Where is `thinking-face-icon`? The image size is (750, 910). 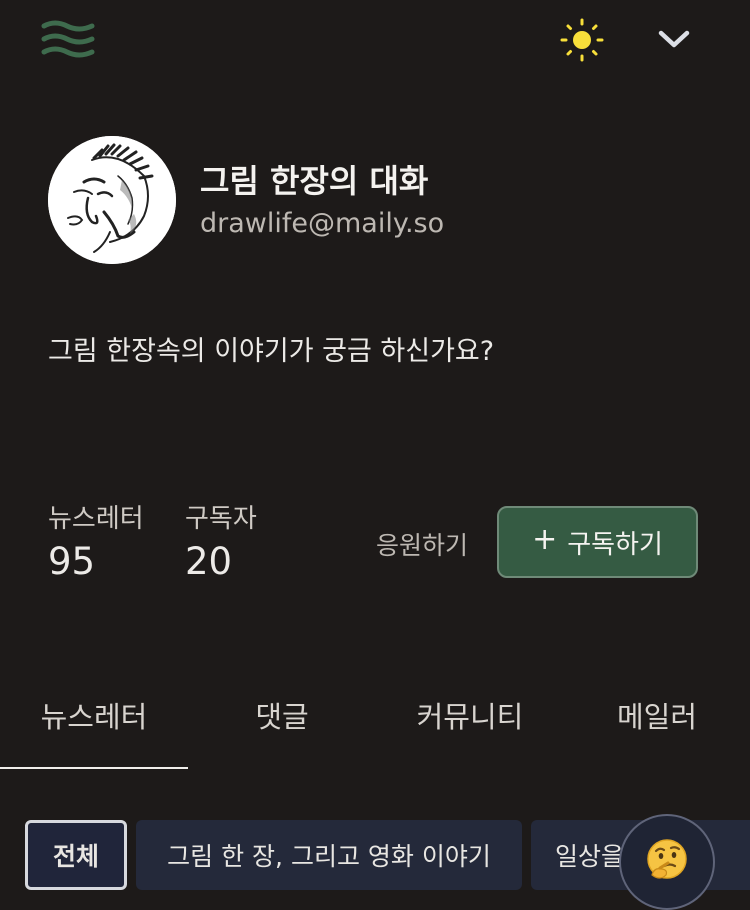
thinking-face-icon is located at coordinates (667, 862).